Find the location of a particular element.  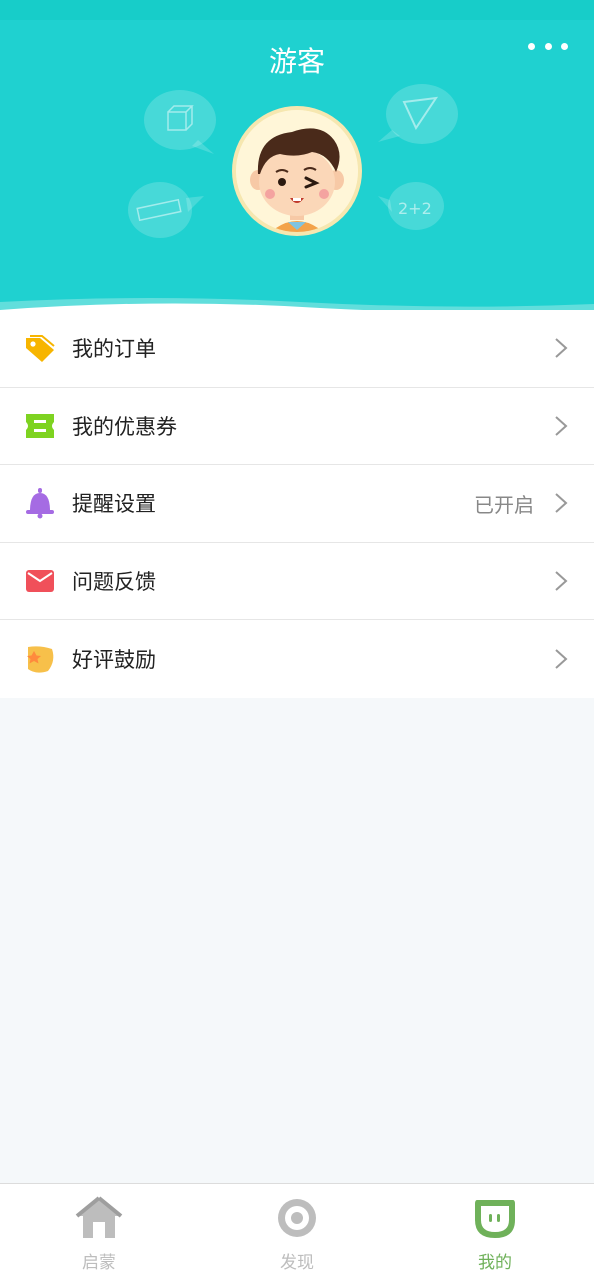

menu-item-rating: 好评鼓励 is located at coordinates (297, 659).